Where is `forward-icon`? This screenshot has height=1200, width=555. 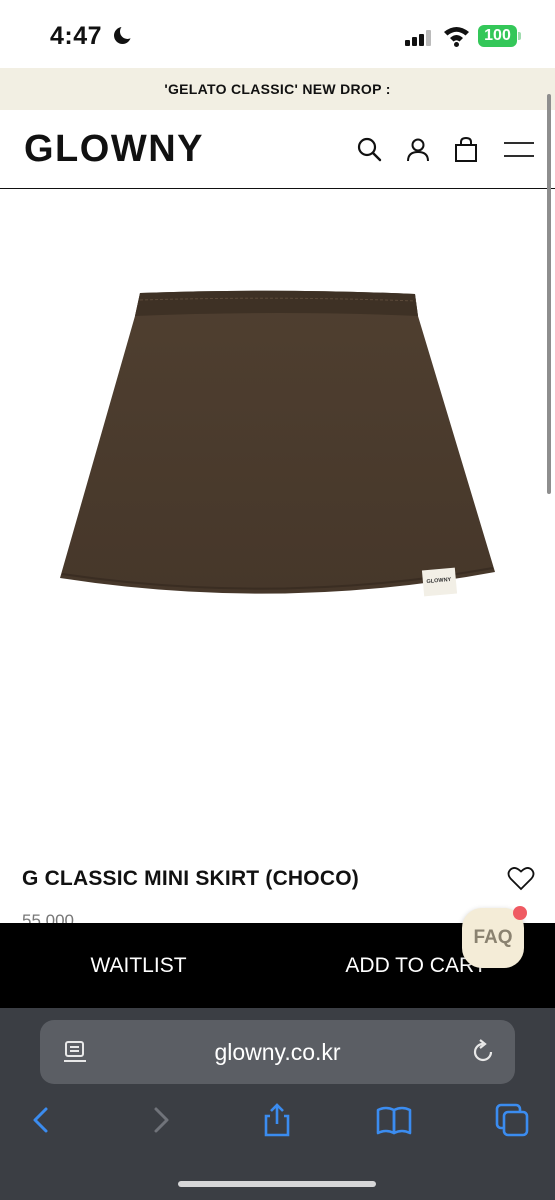
forward-icon is located at coordinates (161, 1120).